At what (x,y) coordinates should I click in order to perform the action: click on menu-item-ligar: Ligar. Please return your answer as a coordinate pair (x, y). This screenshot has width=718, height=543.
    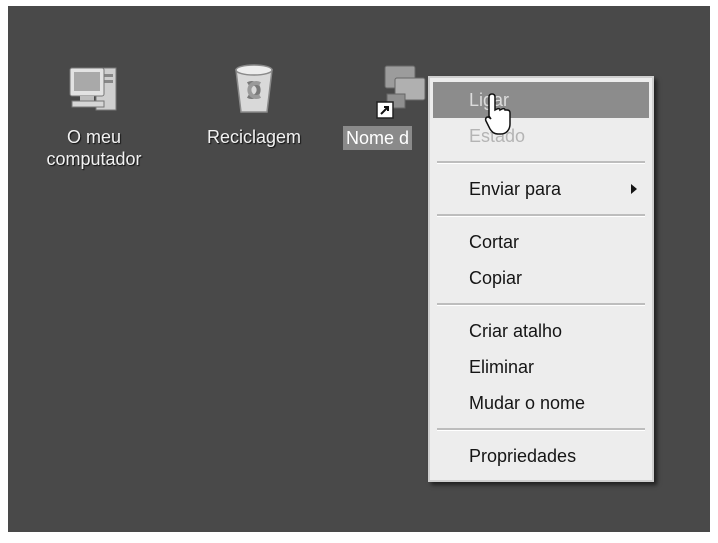
    Looking at the image, I should click on (541, 100).